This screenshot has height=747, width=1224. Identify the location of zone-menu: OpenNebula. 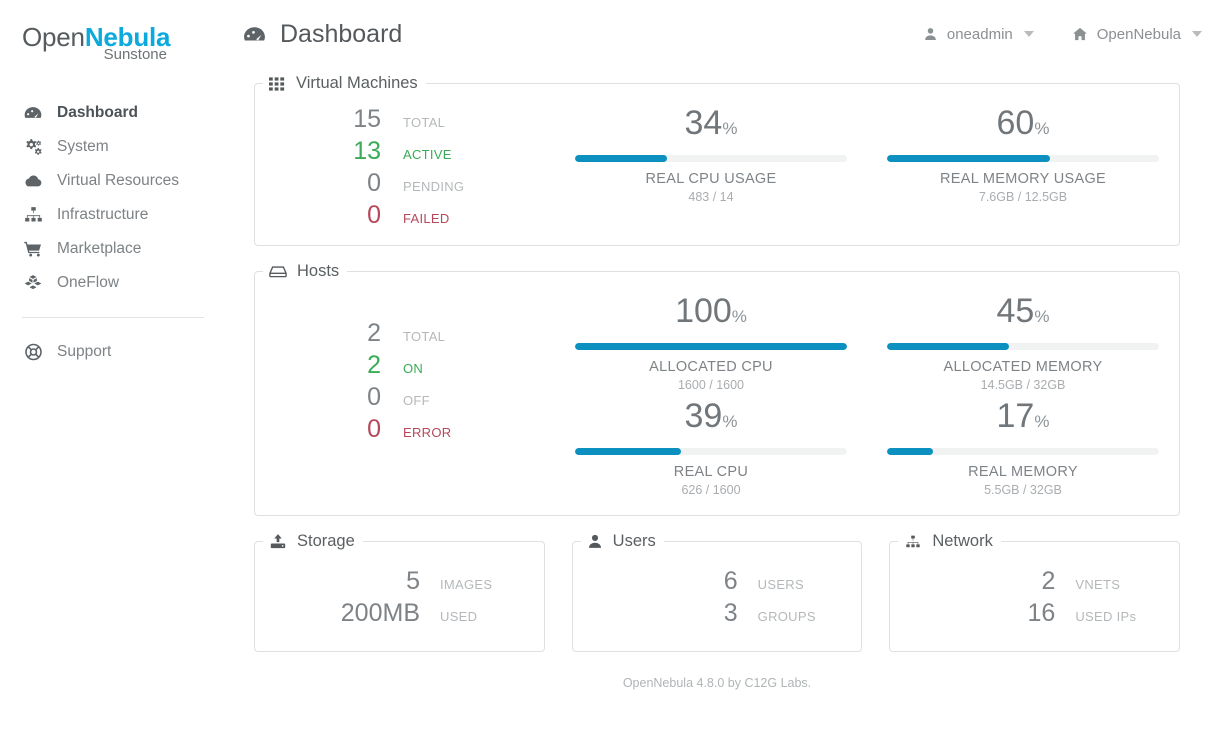
(1137, 34).